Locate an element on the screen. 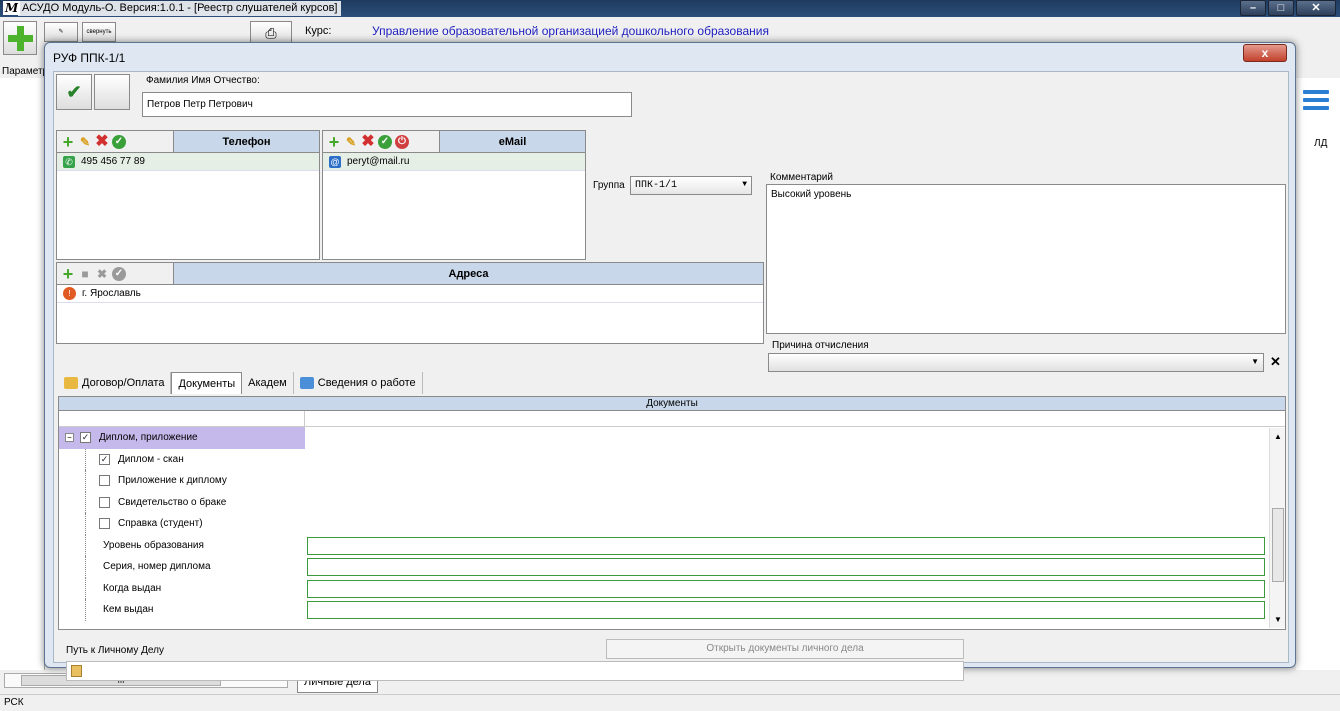 This screenshot has width=1340, height=711. documents-subheader is located at coordinates (672, 419).